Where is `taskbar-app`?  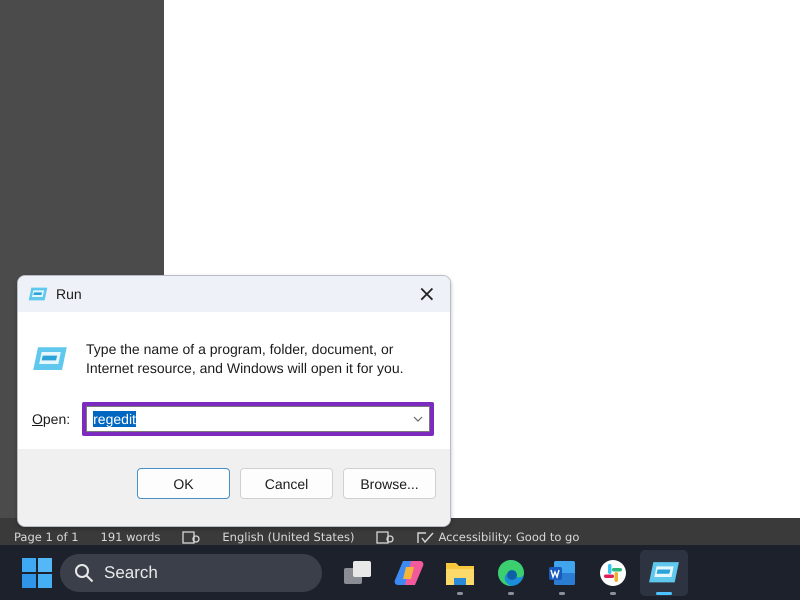 taskbar-app is located at coordinates (664, 573).